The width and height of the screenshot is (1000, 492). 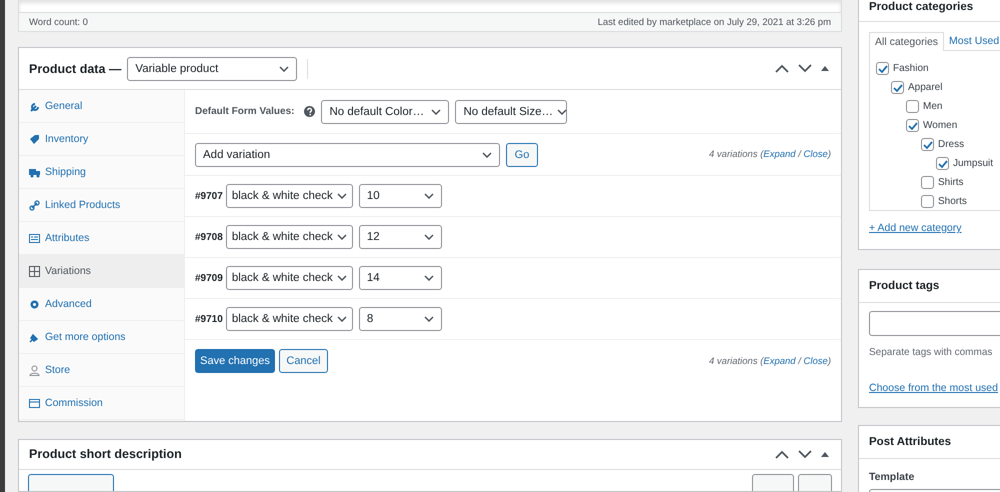 What do you see at coordinates (58, 22) in the screenshot?
I see `word-count: Word count: 0` at bounding box center [58, 22].